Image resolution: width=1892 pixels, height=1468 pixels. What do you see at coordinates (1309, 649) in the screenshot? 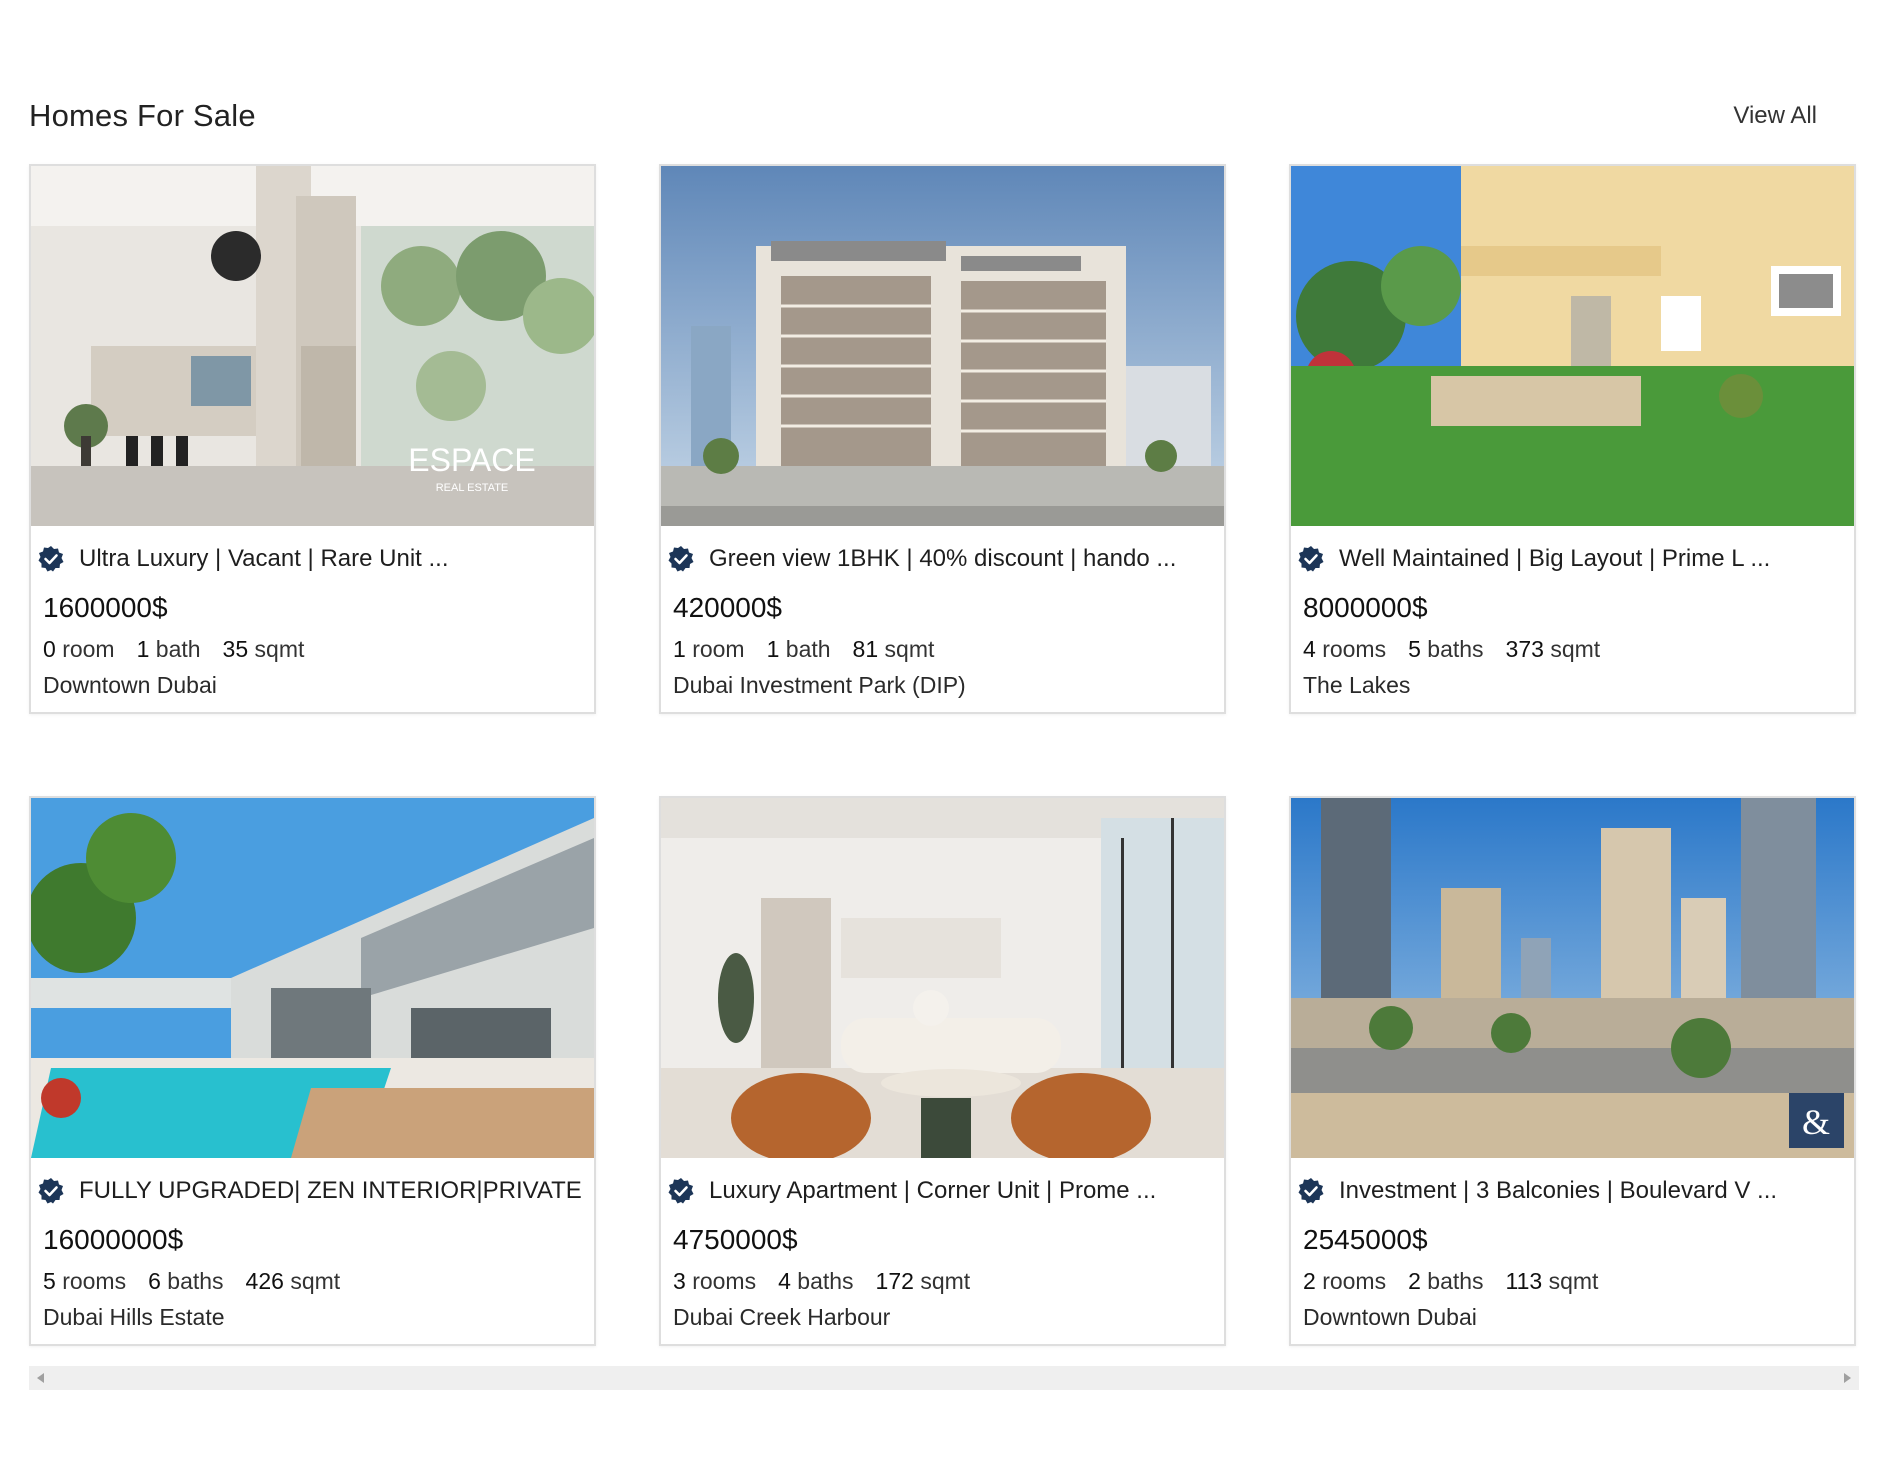
I see `rooms-count: 4` at bounding box center [1309, 649].